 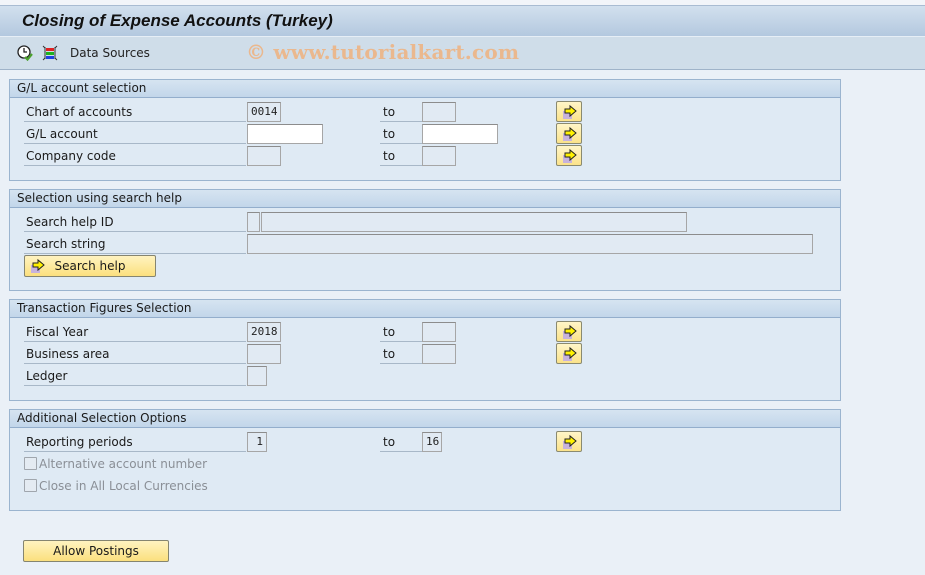 What do you see at coordinates (425, 199) in the screenshot?
I see `group-title: Selection using search help` at bounding box center [425, 199].